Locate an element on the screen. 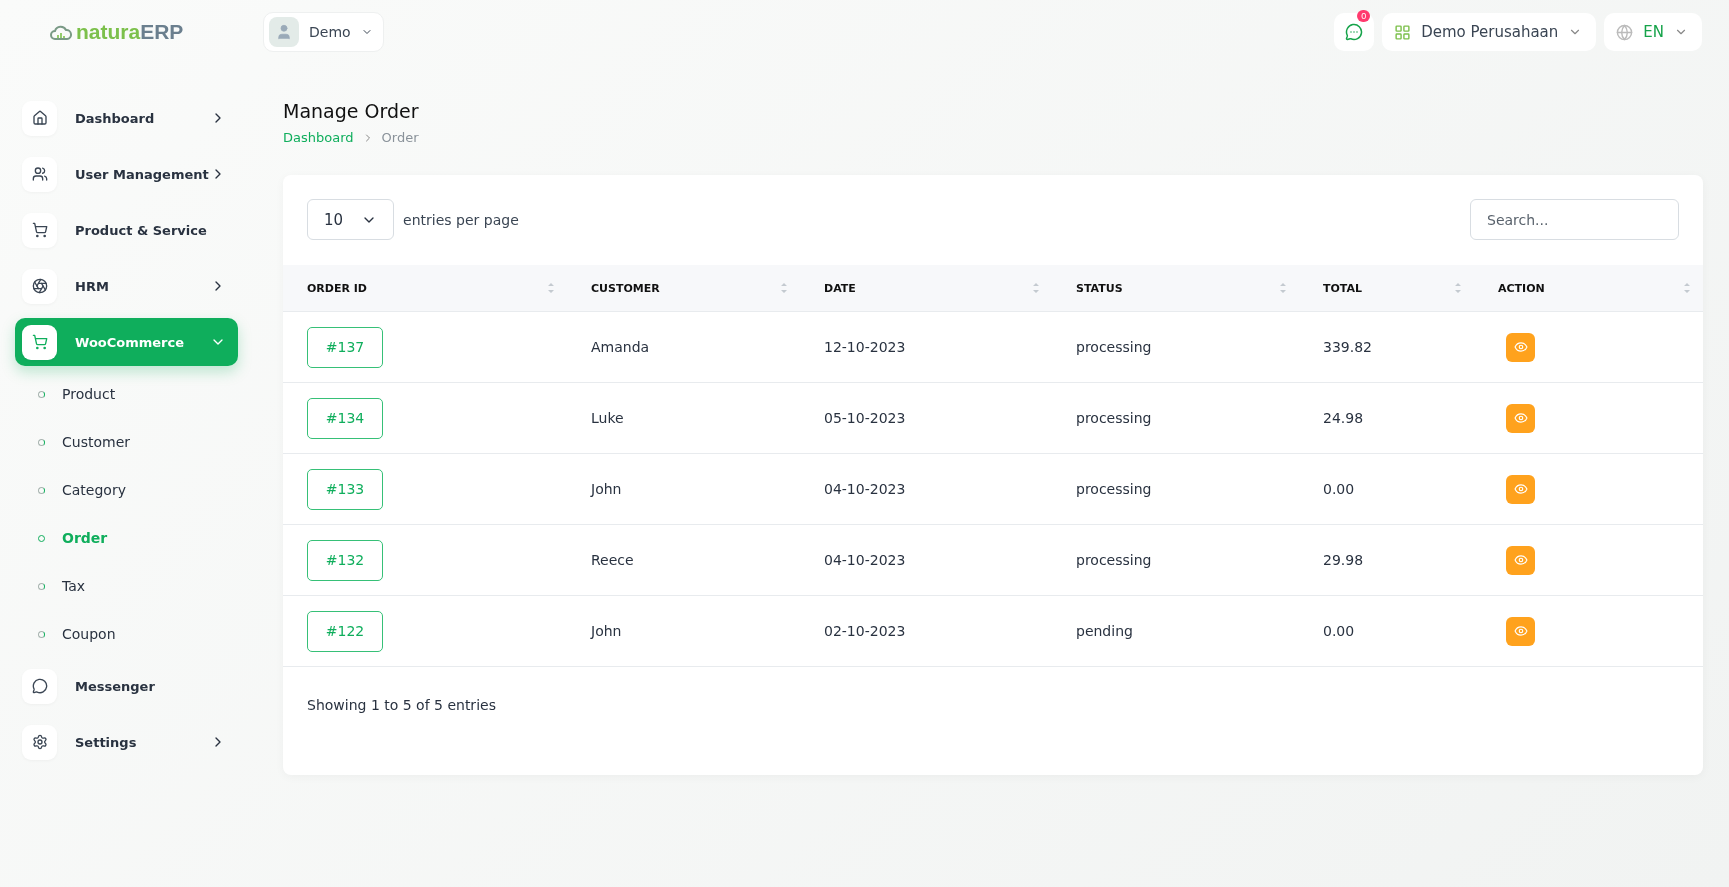  pagination-summary: Showing 1 to 5 of 5 entries is located at coordinates (401, 705).